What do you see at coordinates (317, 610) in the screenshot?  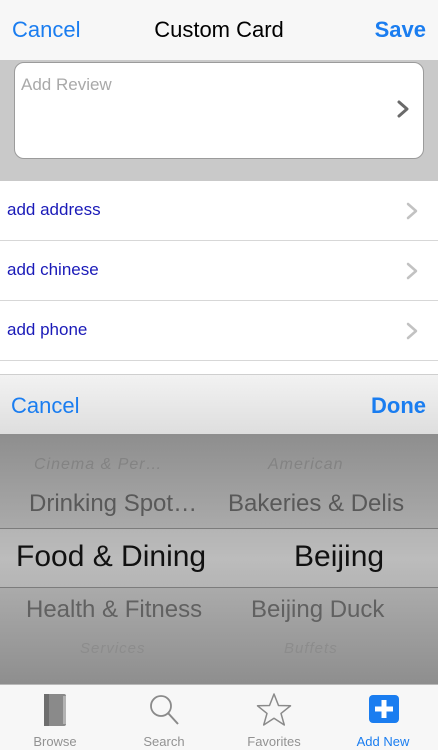 I see `picker-right-option: Beijing Duck` at bounding box center [317, 610].